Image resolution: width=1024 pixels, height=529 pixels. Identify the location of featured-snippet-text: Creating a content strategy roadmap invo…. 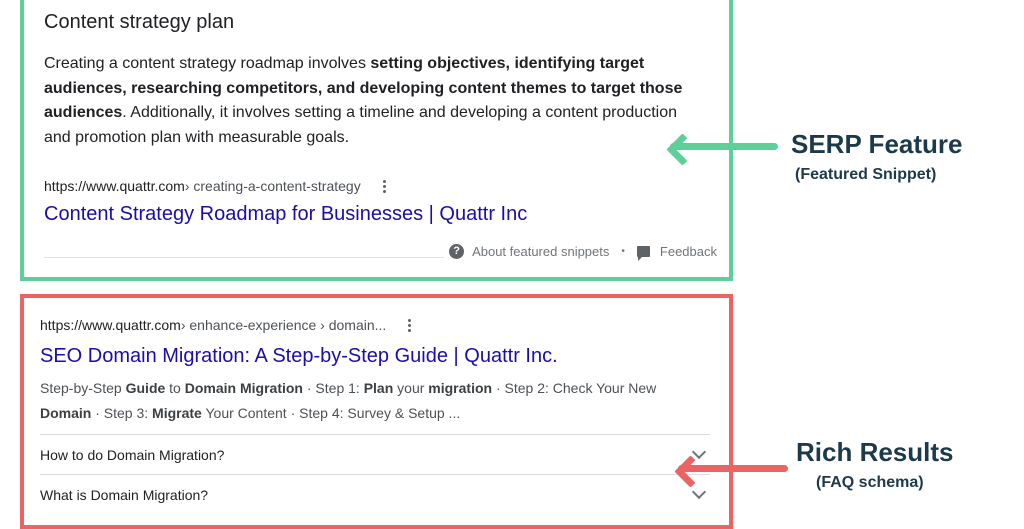
(374, 101).